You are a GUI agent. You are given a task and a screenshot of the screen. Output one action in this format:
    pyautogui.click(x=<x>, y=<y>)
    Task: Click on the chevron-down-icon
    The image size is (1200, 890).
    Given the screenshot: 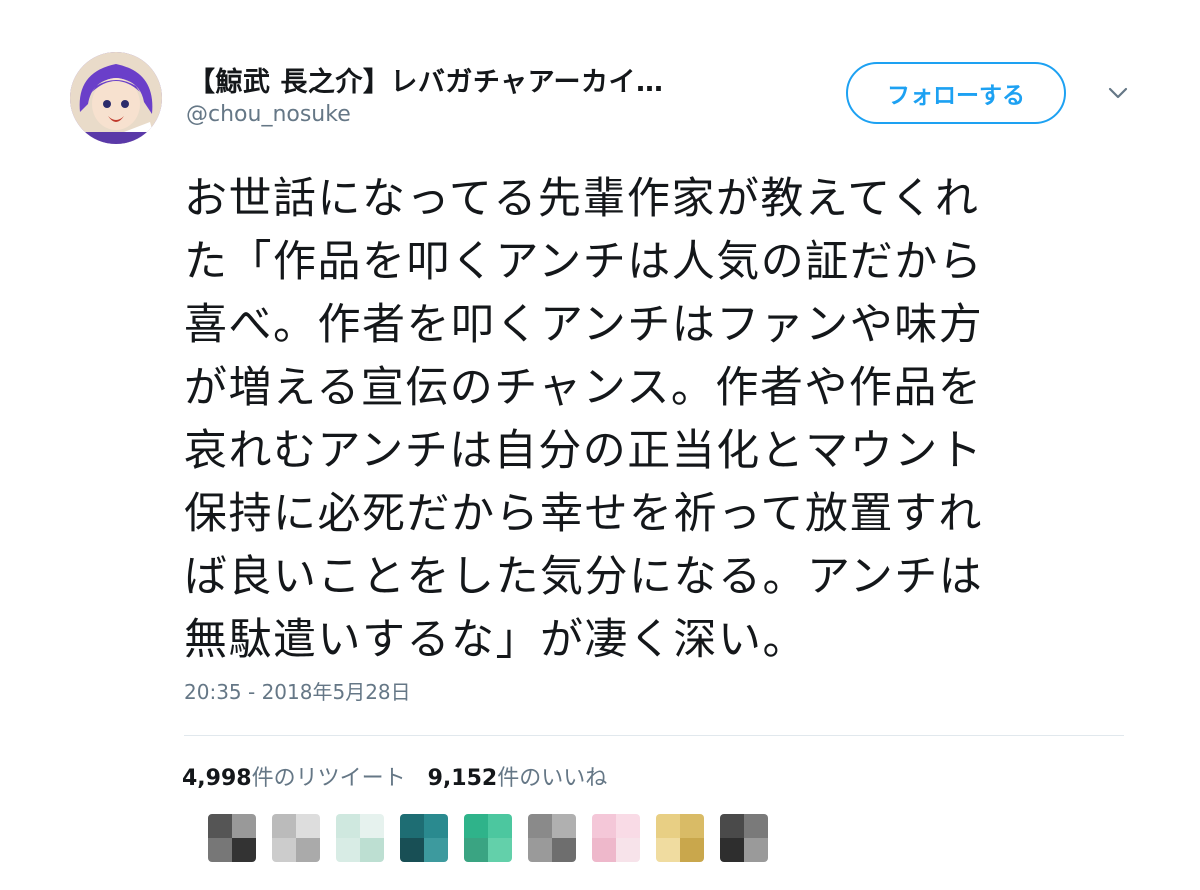 What is the action you would take?
    pyautogui.click(x=1118, y=93)
    